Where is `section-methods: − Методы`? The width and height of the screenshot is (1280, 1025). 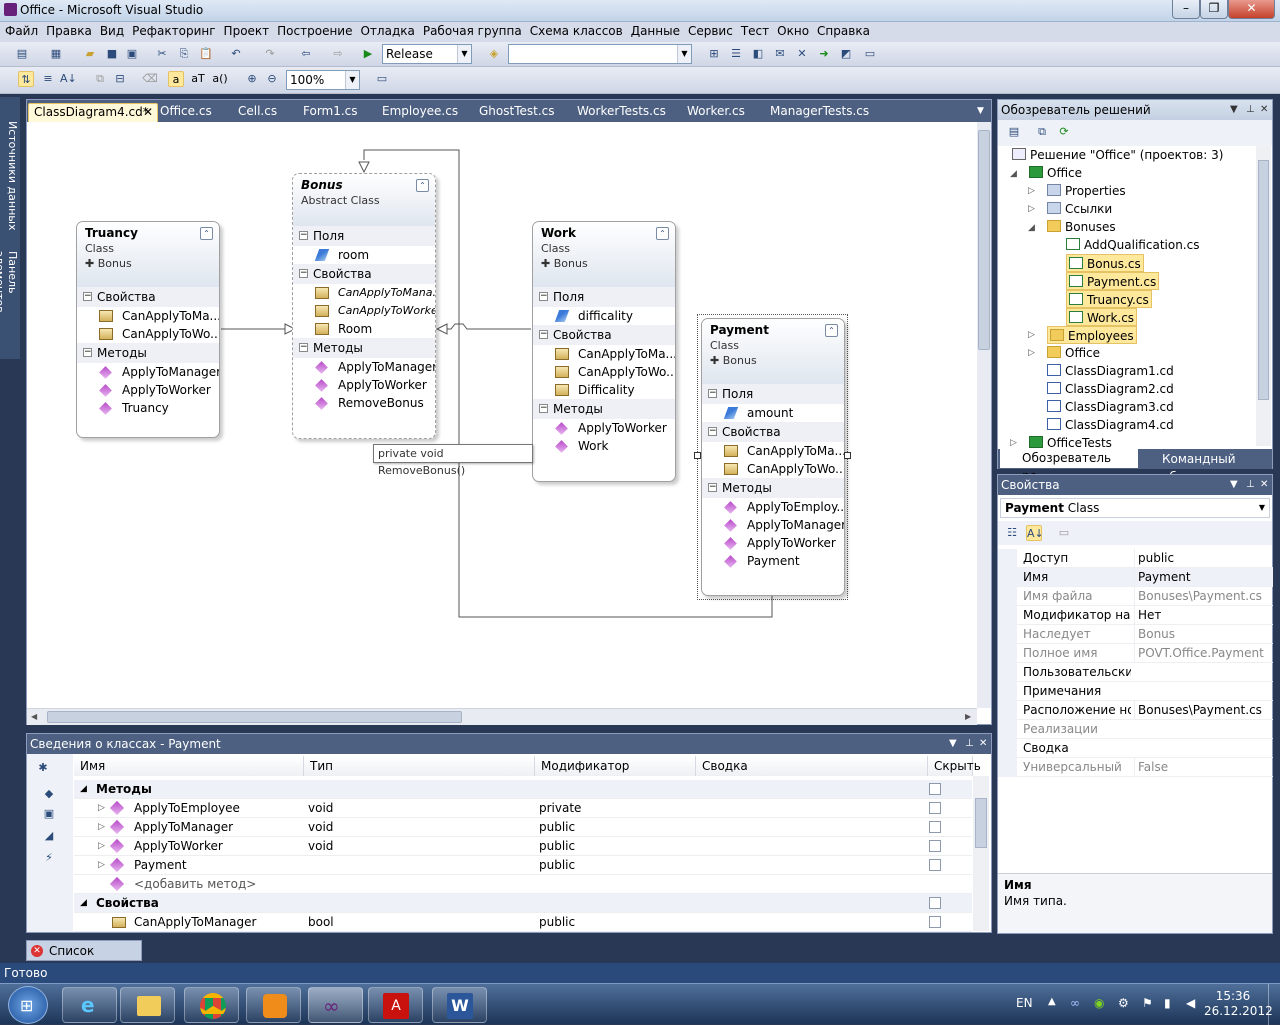 section-methods: − Методы is located at coordinates (364, 348).